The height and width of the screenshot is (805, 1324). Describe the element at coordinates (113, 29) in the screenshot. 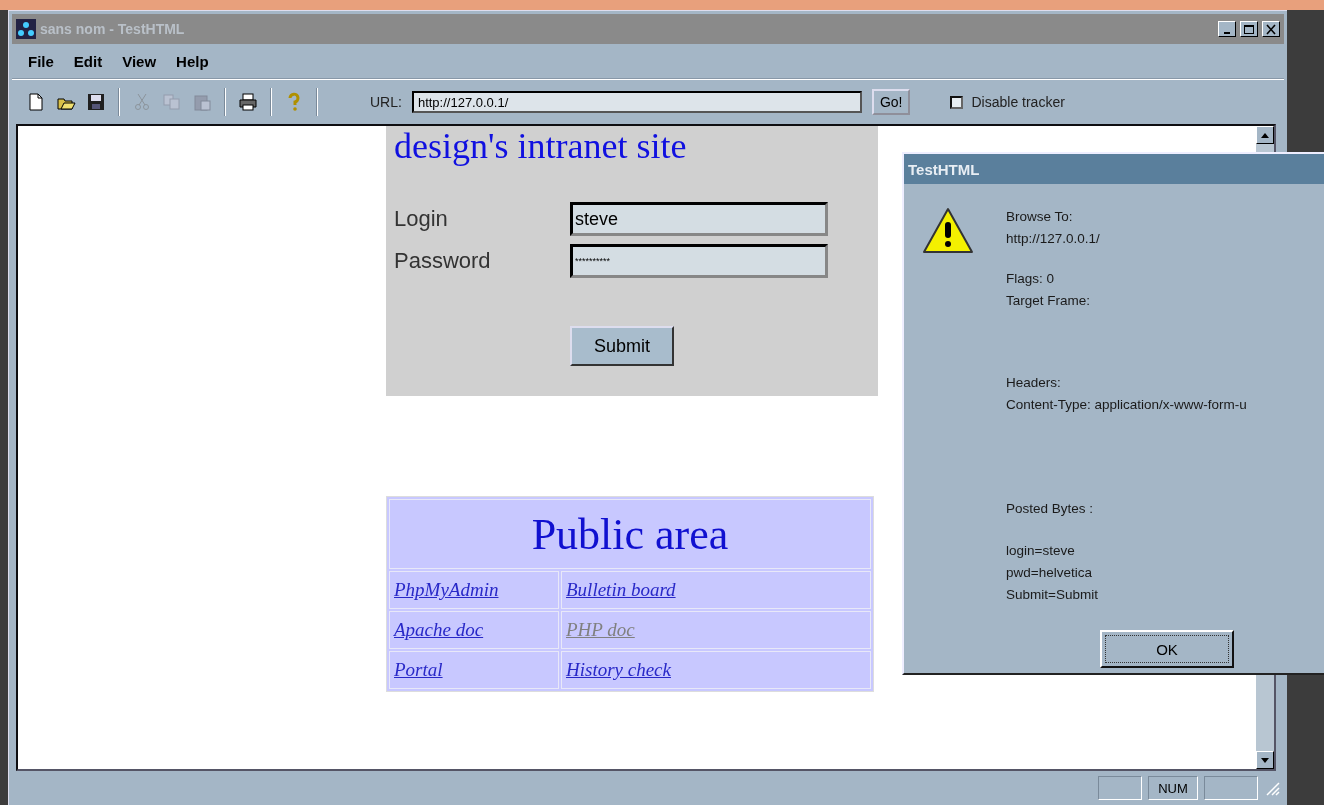

I see `window-title: sans nom - TestHTML` at that location.